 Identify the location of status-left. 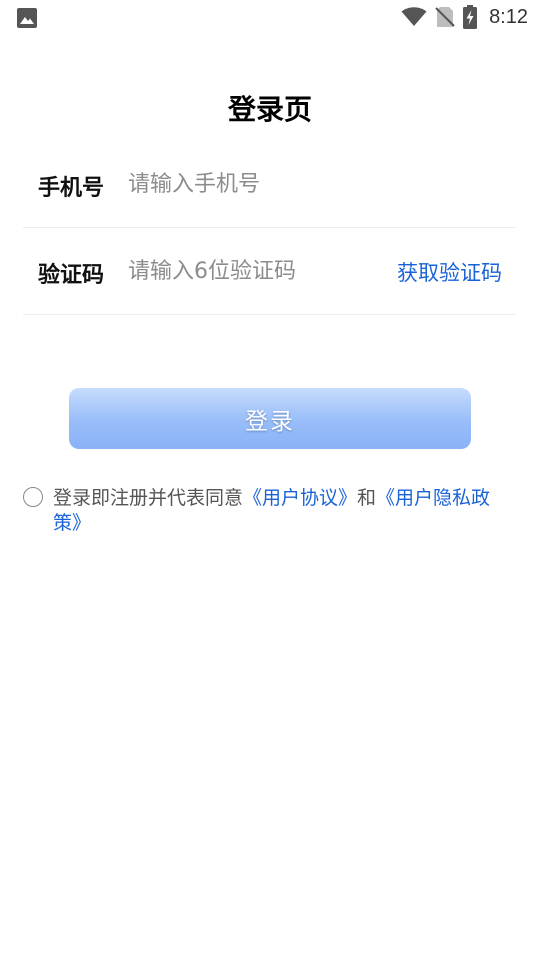
(27, 20).